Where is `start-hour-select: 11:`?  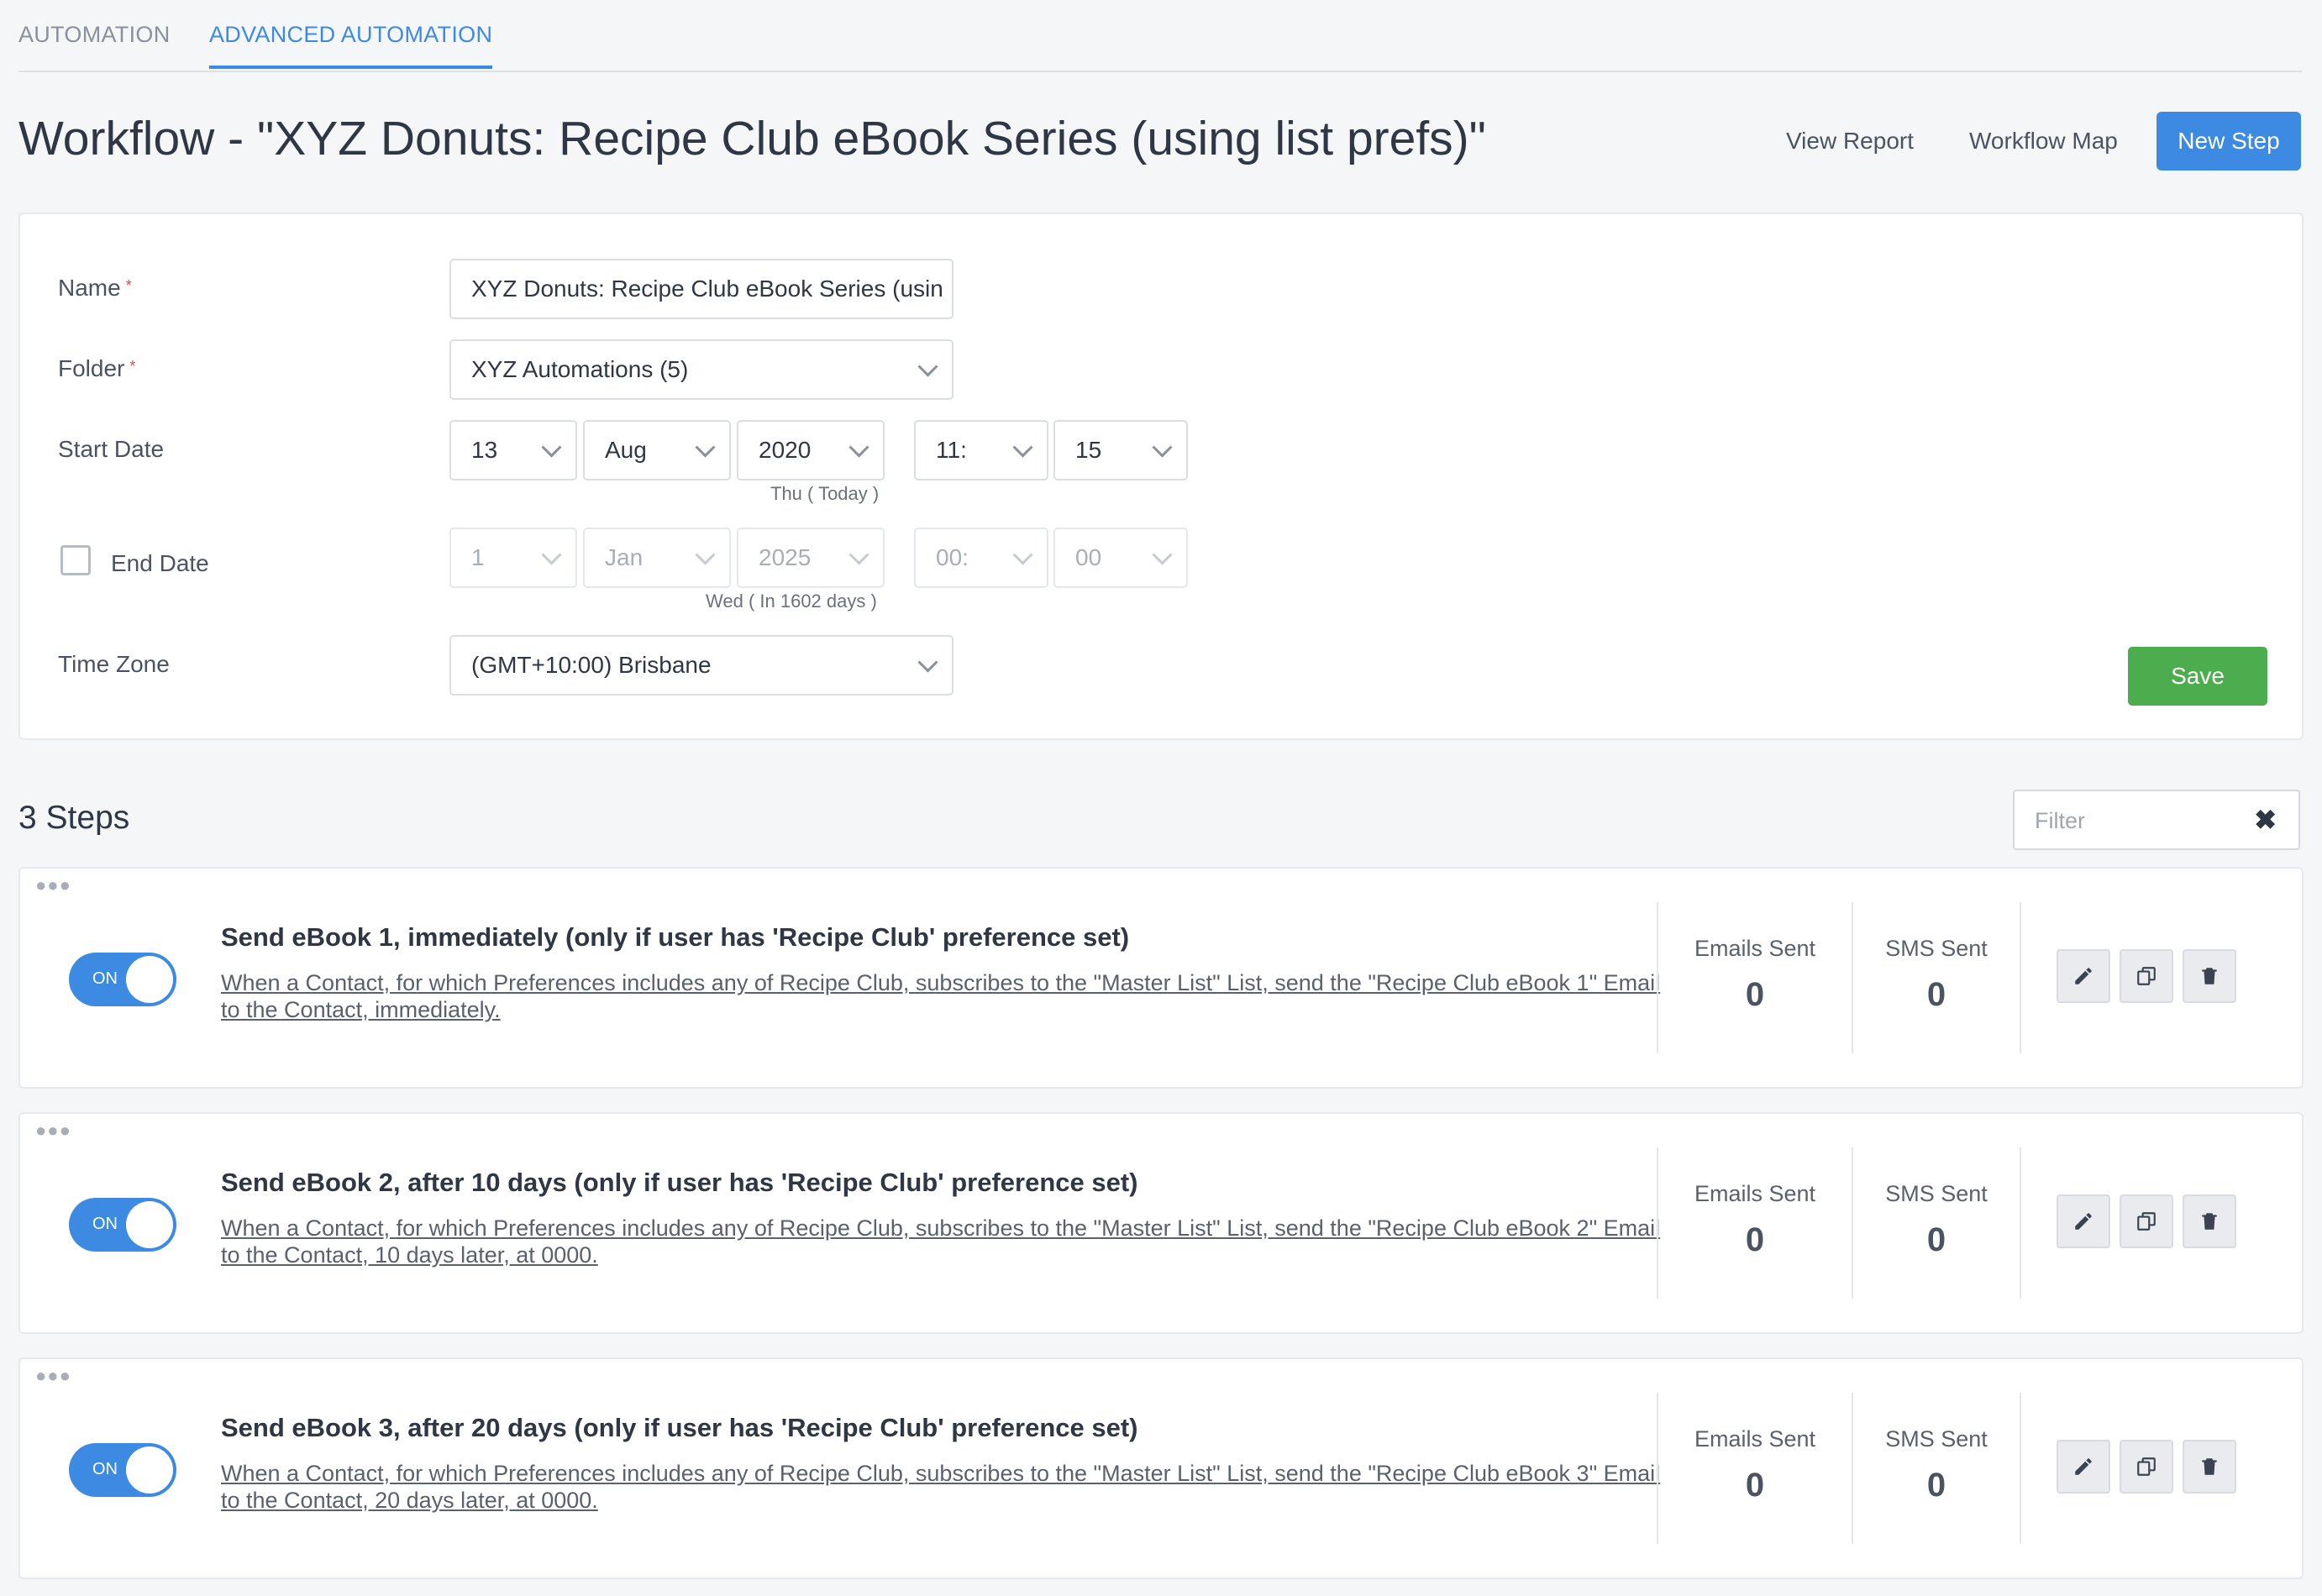 start-hour-select: 11: is located at coordinates (981, 450).